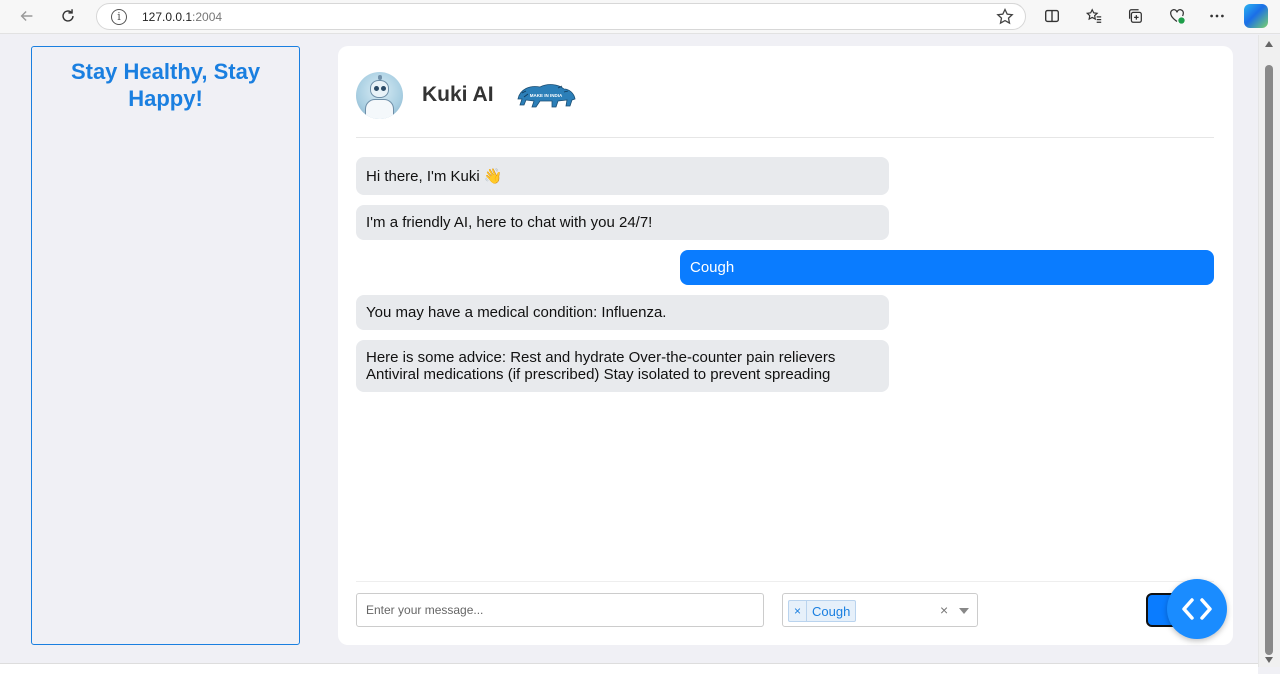  I want to click on user-message: Cough, so click(947, 267).